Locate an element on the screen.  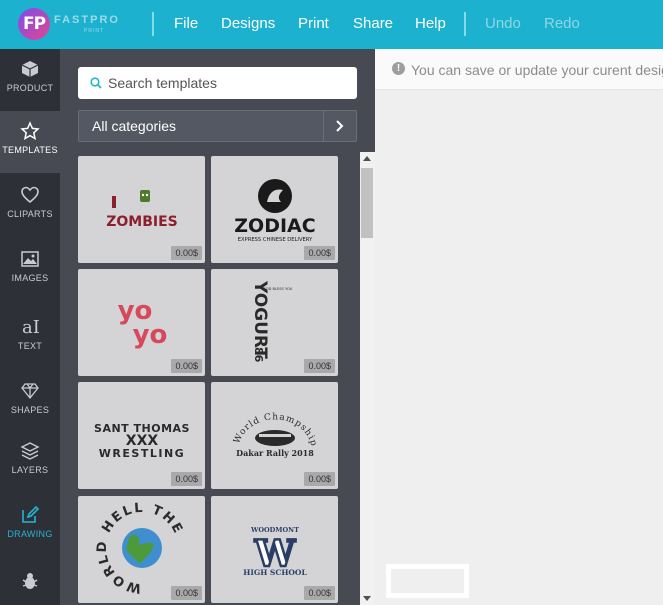
menu-file: File is located at coordinates (186, 23).